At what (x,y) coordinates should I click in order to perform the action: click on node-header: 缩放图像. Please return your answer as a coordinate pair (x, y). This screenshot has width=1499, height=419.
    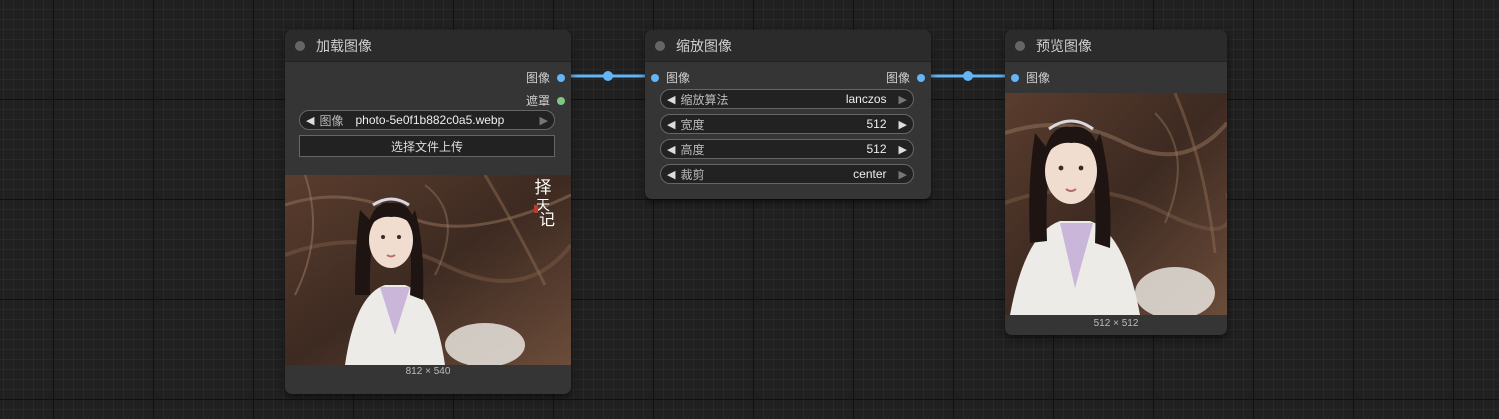
    Looking at the image, I should click on (788, 46).